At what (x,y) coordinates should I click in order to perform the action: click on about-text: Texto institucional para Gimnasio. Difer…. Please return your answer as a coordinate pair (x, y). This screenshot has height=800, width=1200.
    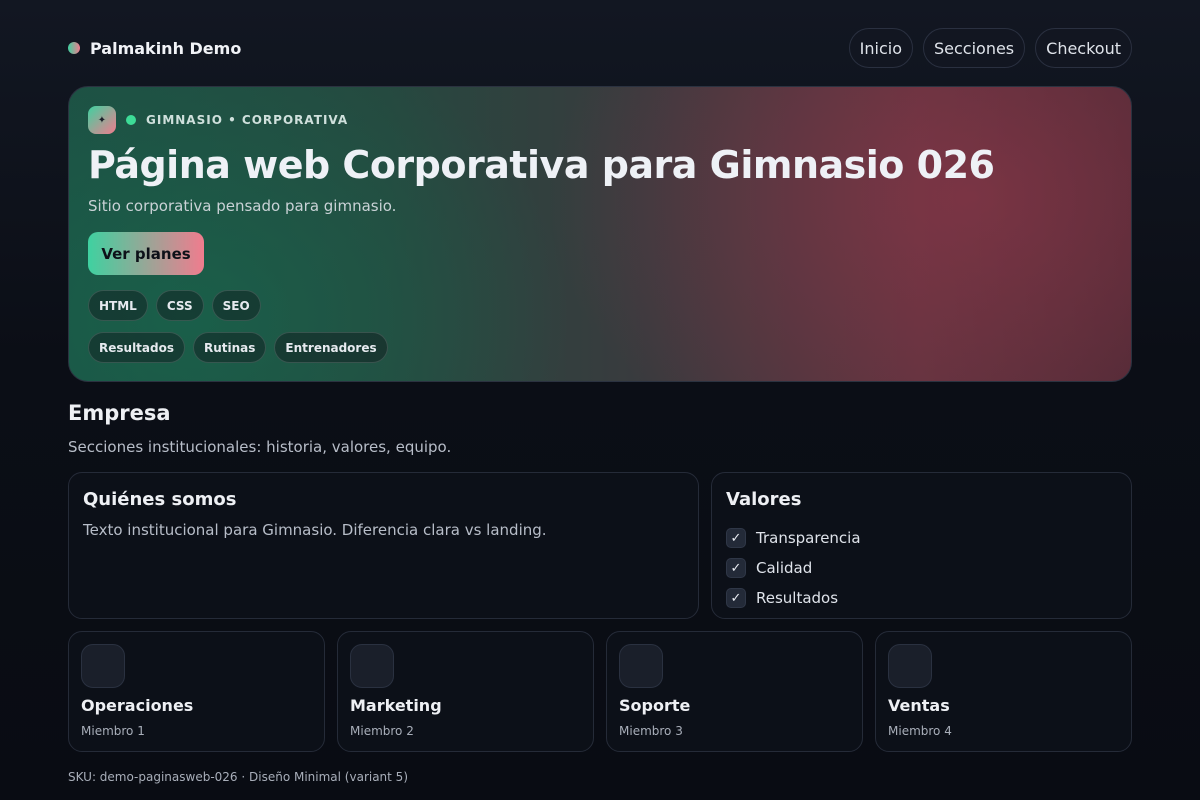
    Looking at the image, I should click on (315, 530).